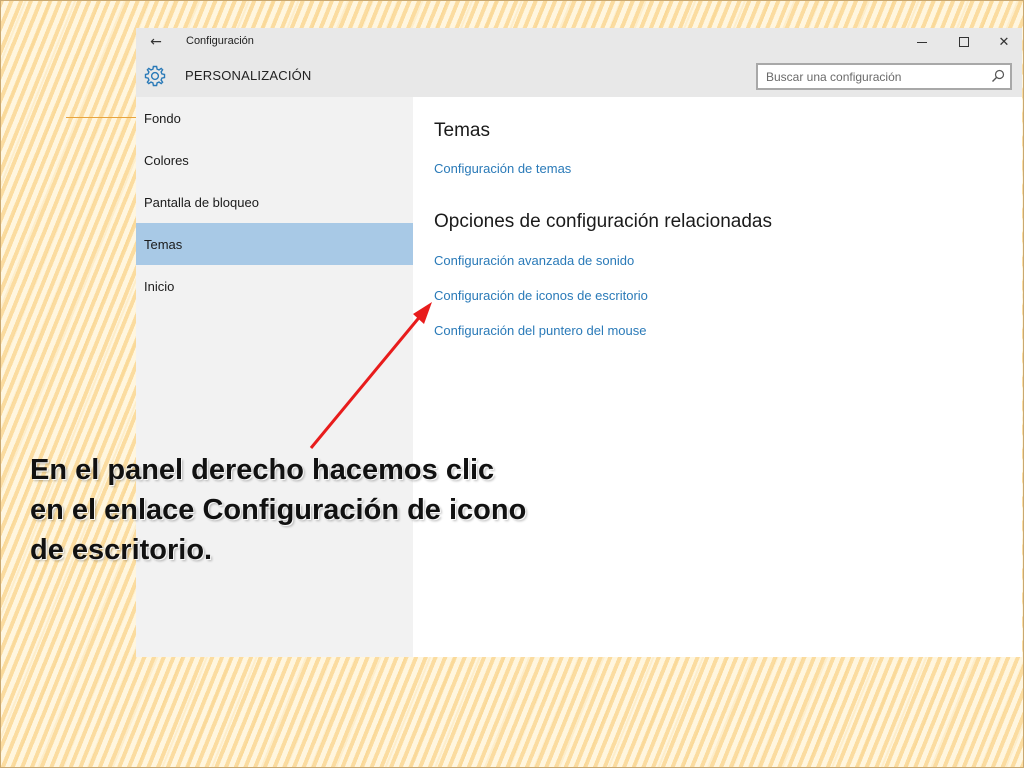  Describe the element at coordinates (998, 76) in the screenshot. I see `search-icon` at that location.